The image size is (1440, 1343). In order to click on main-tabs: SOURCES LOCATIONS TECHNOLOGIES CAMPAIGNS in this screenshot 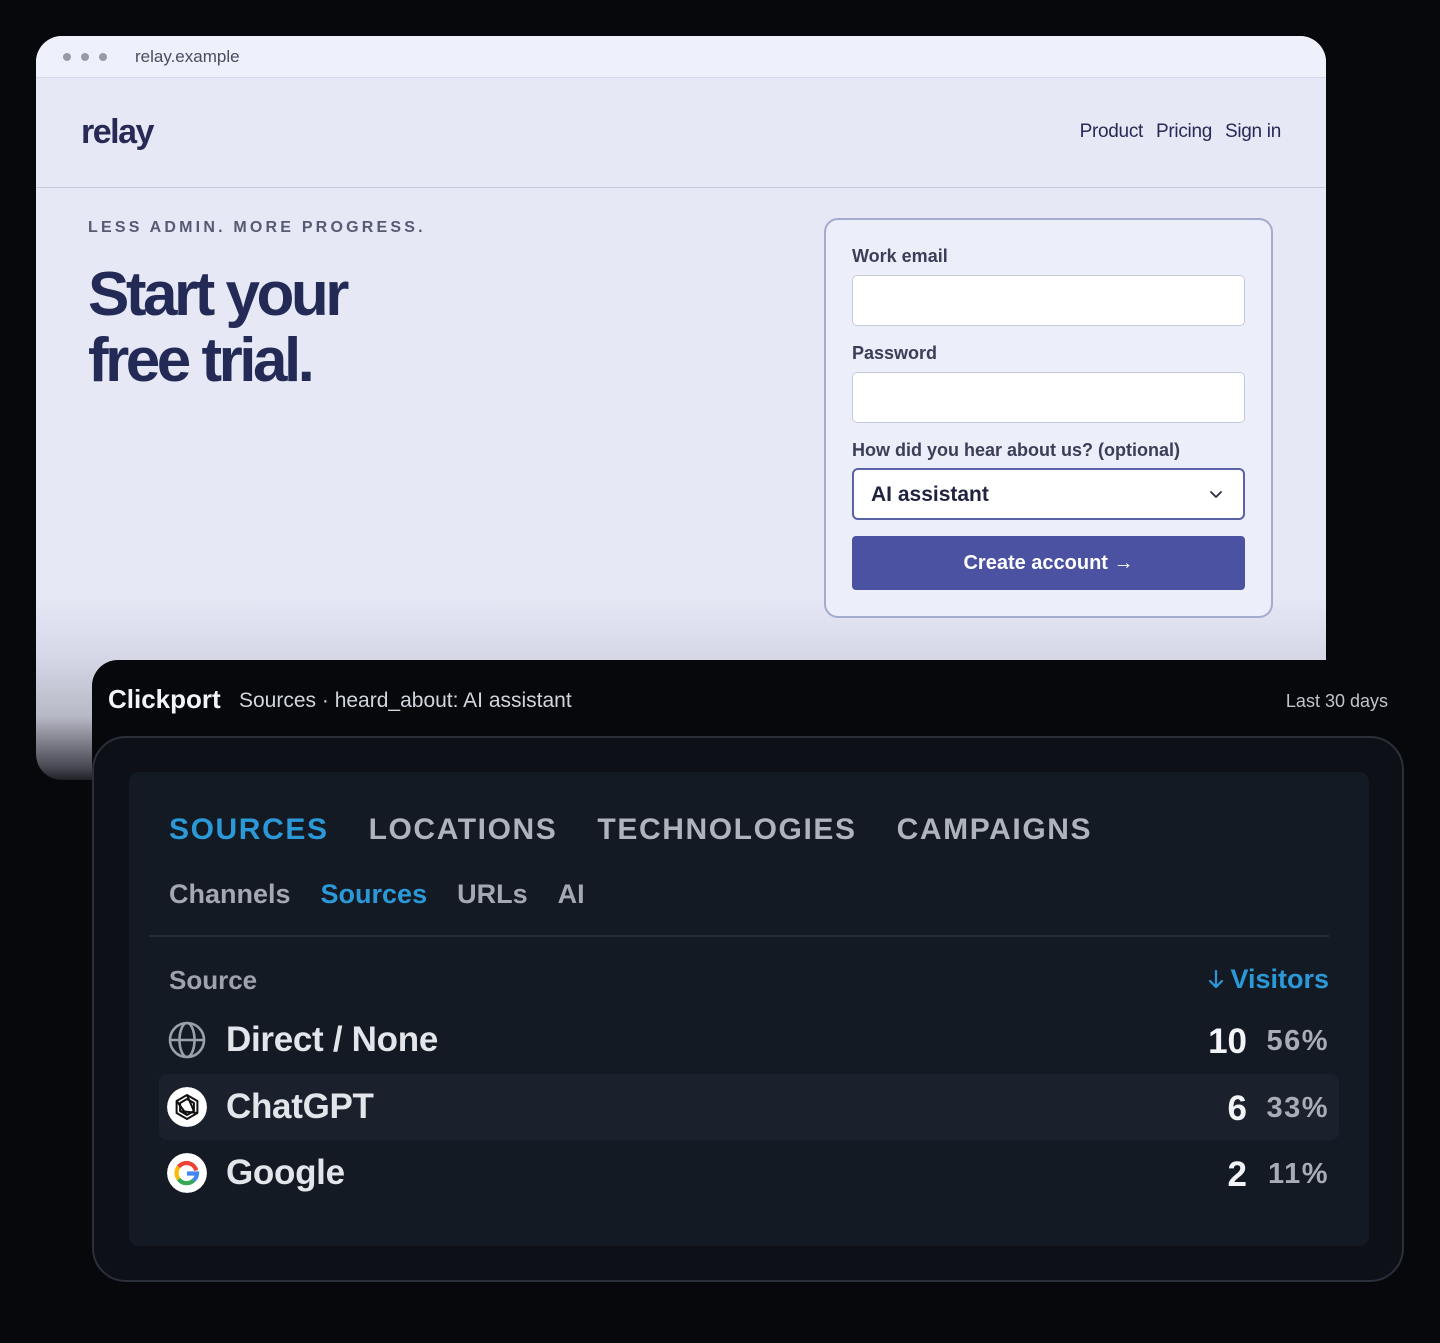, I will do `click(630, 830)`.